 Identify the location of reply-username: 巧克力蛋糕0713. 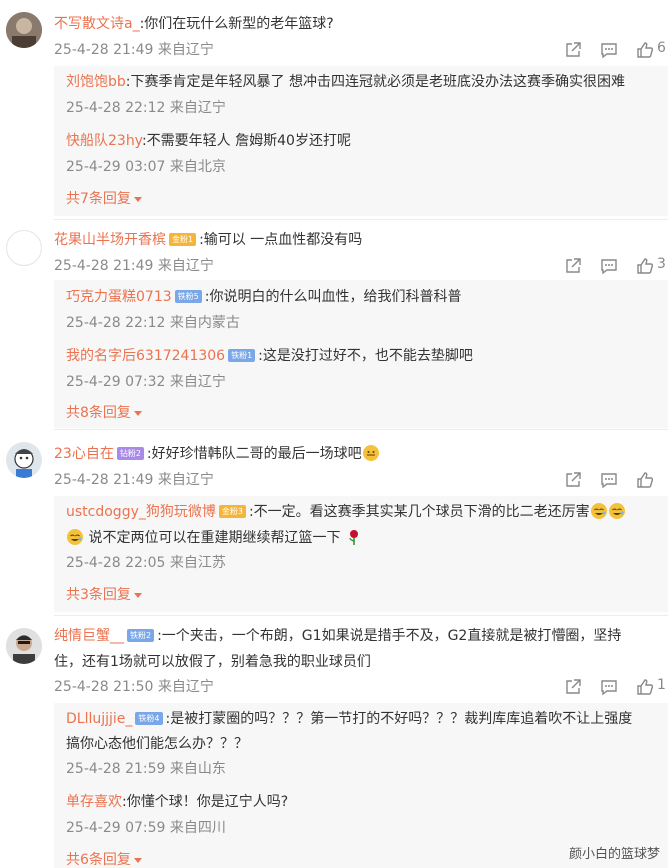
(119, 297).